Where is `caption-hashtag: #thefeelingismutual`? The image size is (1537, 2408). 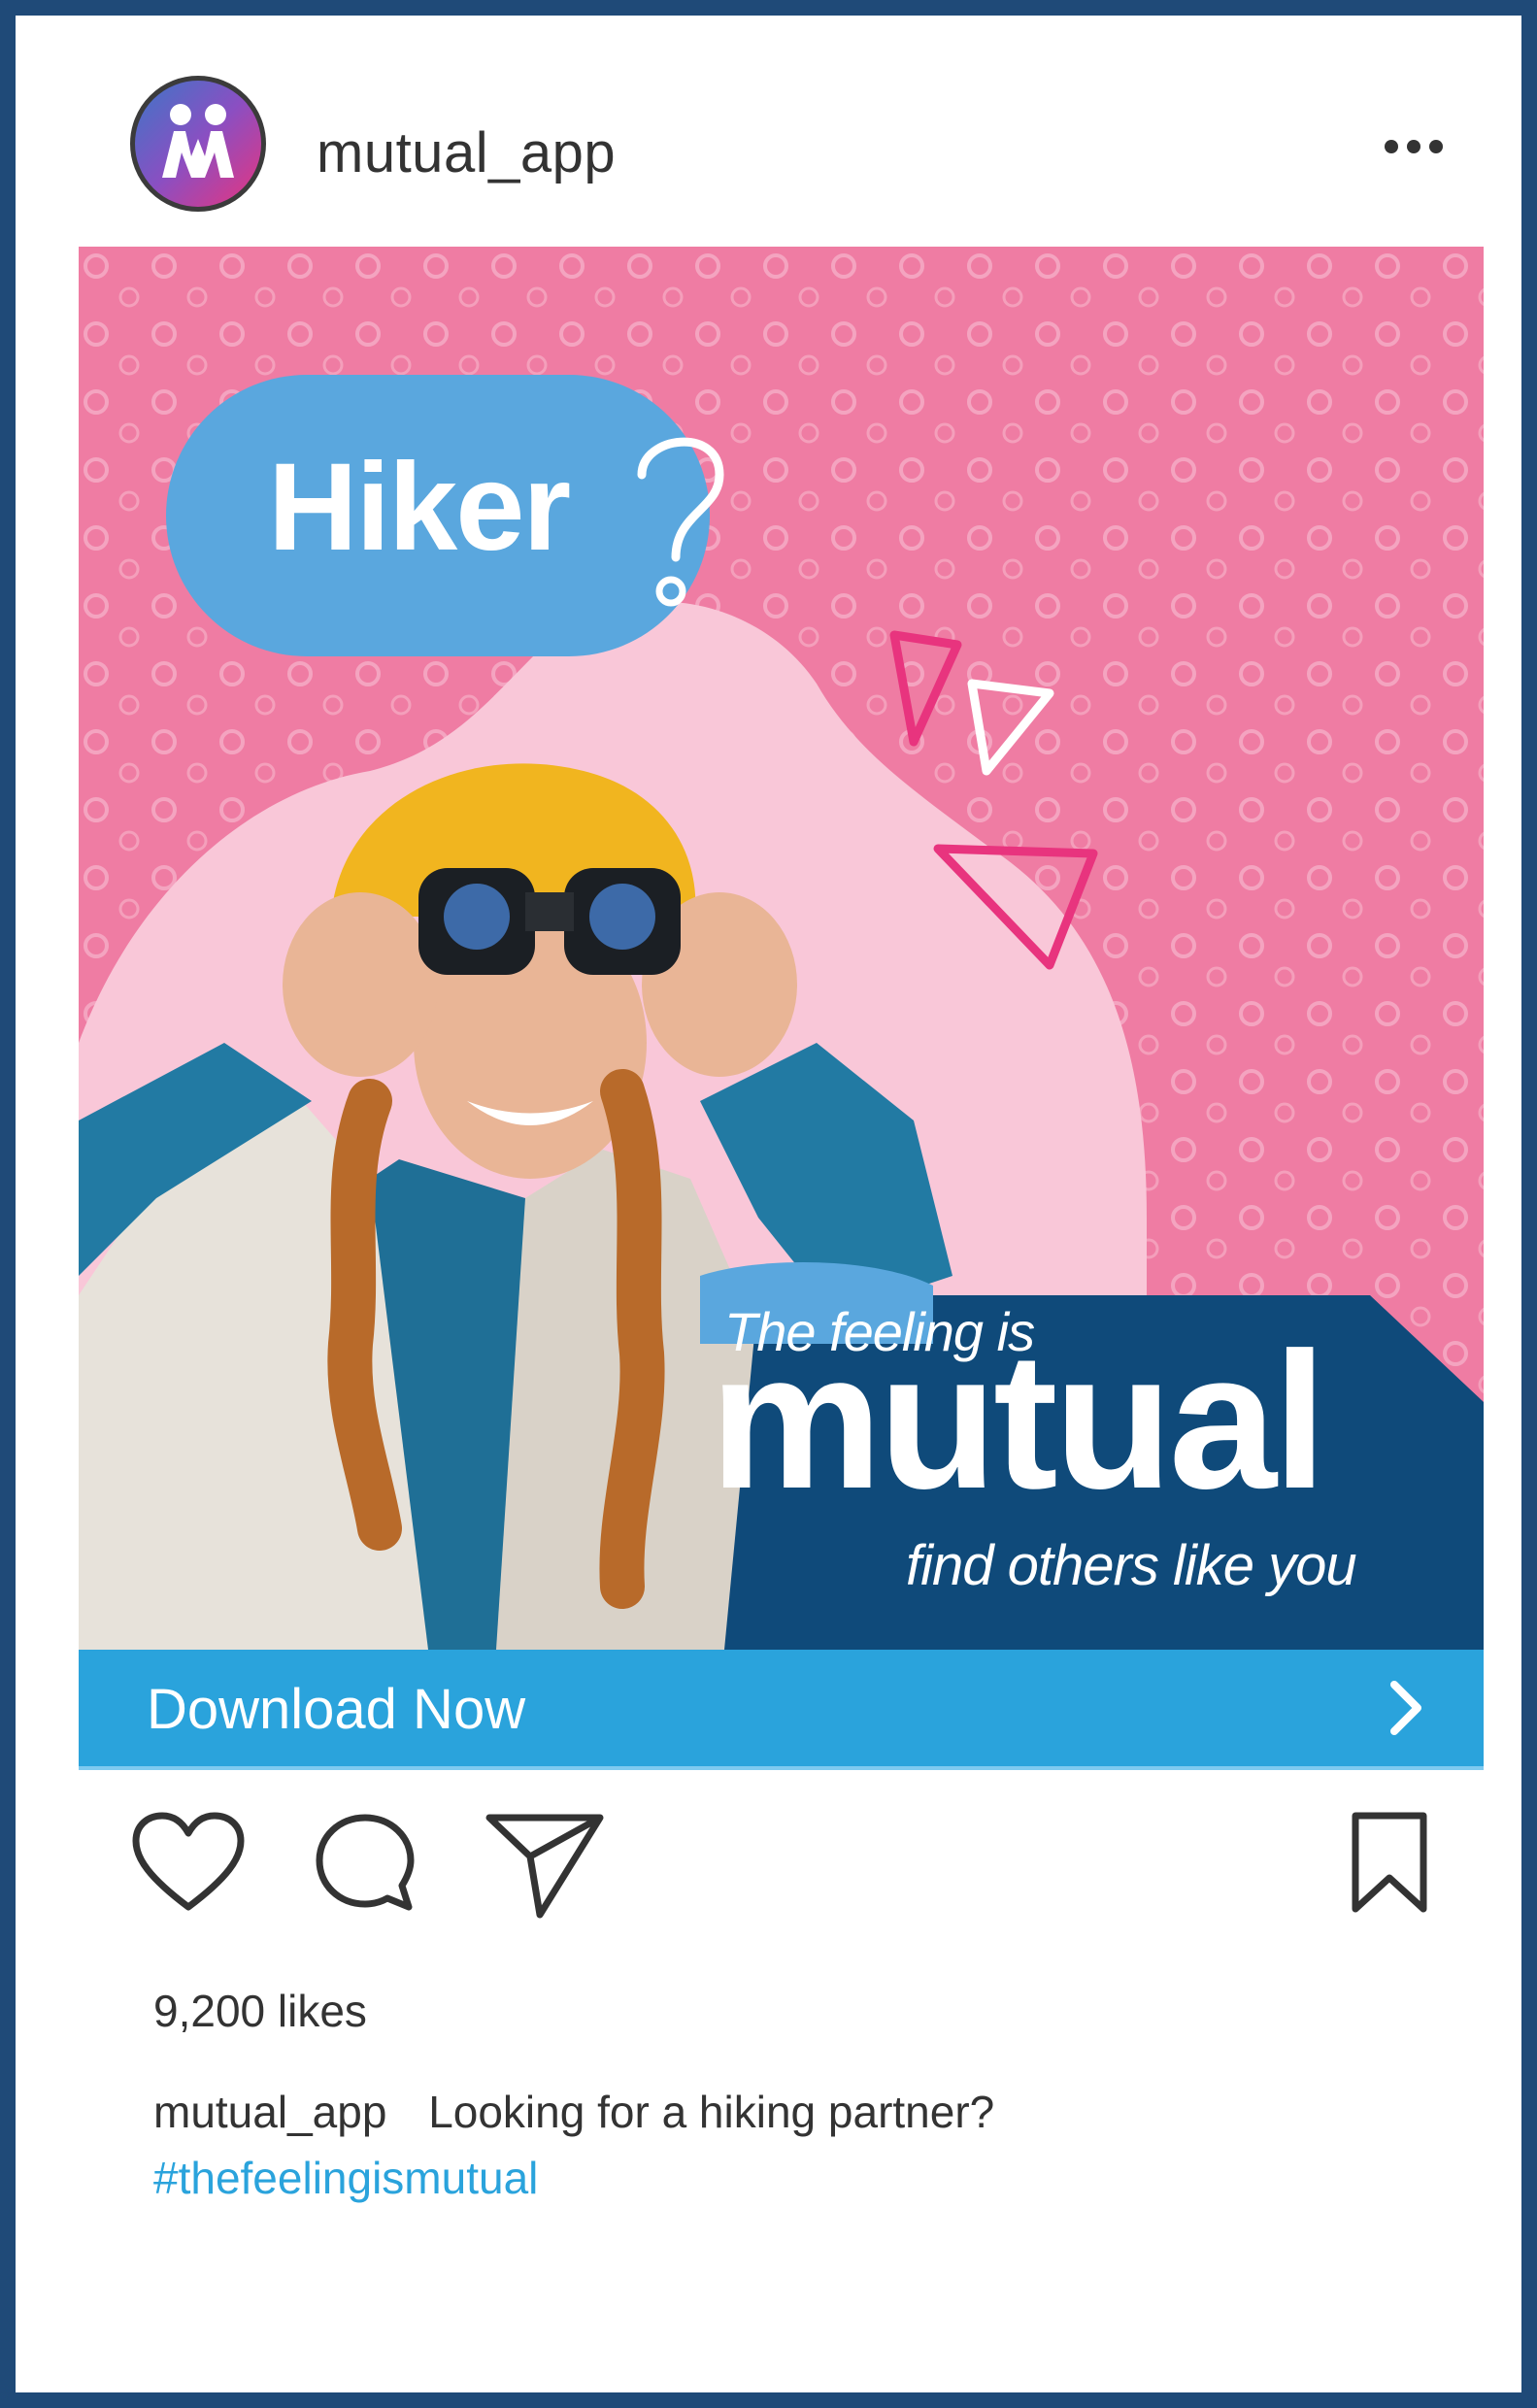 caption-hashtag: #thefeelingismutual is located at coordinates (345, 2178).